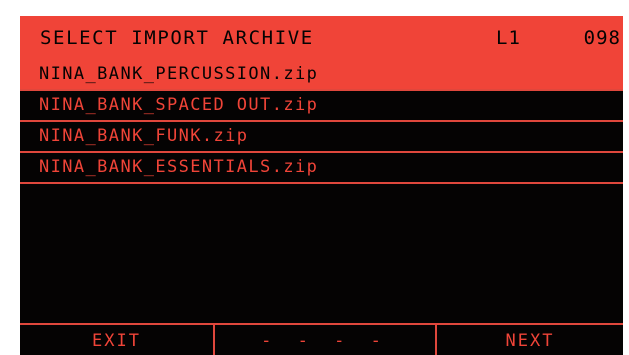  What do you see at coordinates (321, 38) in the screenshot?
I see `header-bar: SELECT IMPORT ARCHIVE L1 098` at bounding box center [321, 38].